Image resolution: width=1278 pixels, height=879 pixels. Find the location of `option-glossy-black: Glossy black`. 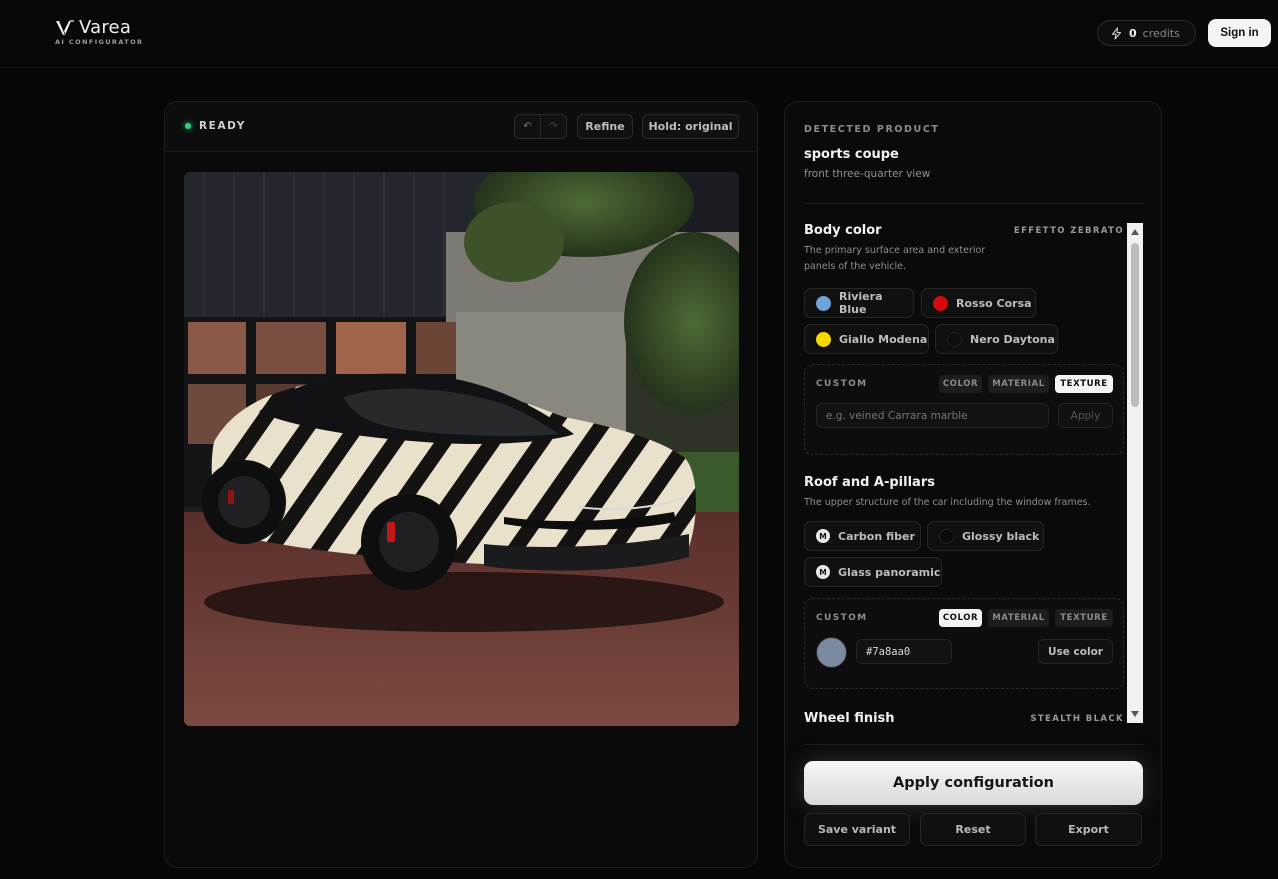

option-glossy-black: Glossy black is located at coordinates (985, 536).